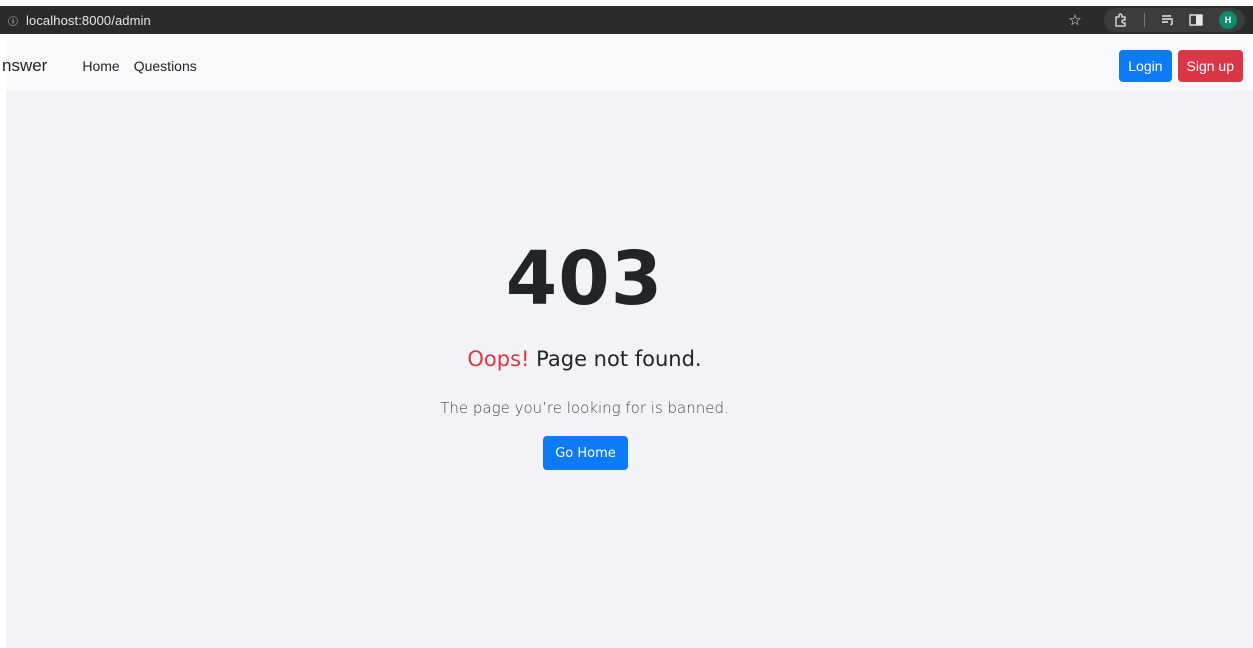  Describe the element at coordinates (13, 20) in the screenshot. I see `site-info-icon: ⓘ` at that location.